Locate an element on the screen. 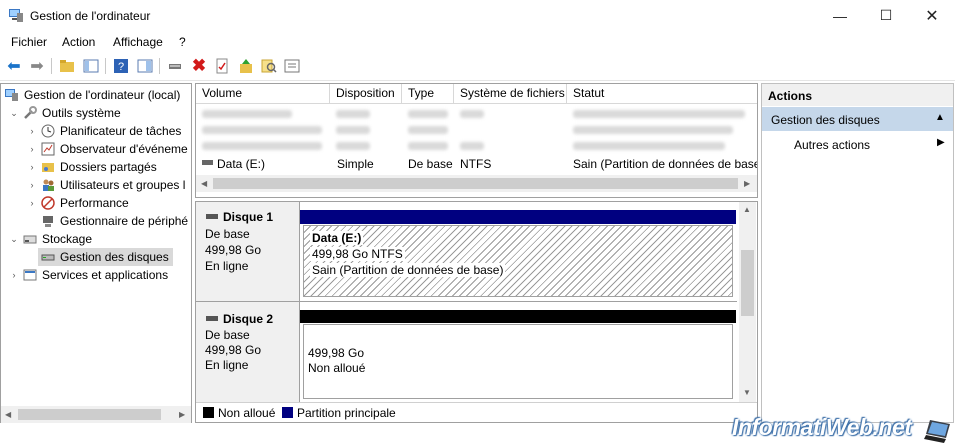  tree-item-storage: ⌄ Stockage is located at coordinates (97, 239).